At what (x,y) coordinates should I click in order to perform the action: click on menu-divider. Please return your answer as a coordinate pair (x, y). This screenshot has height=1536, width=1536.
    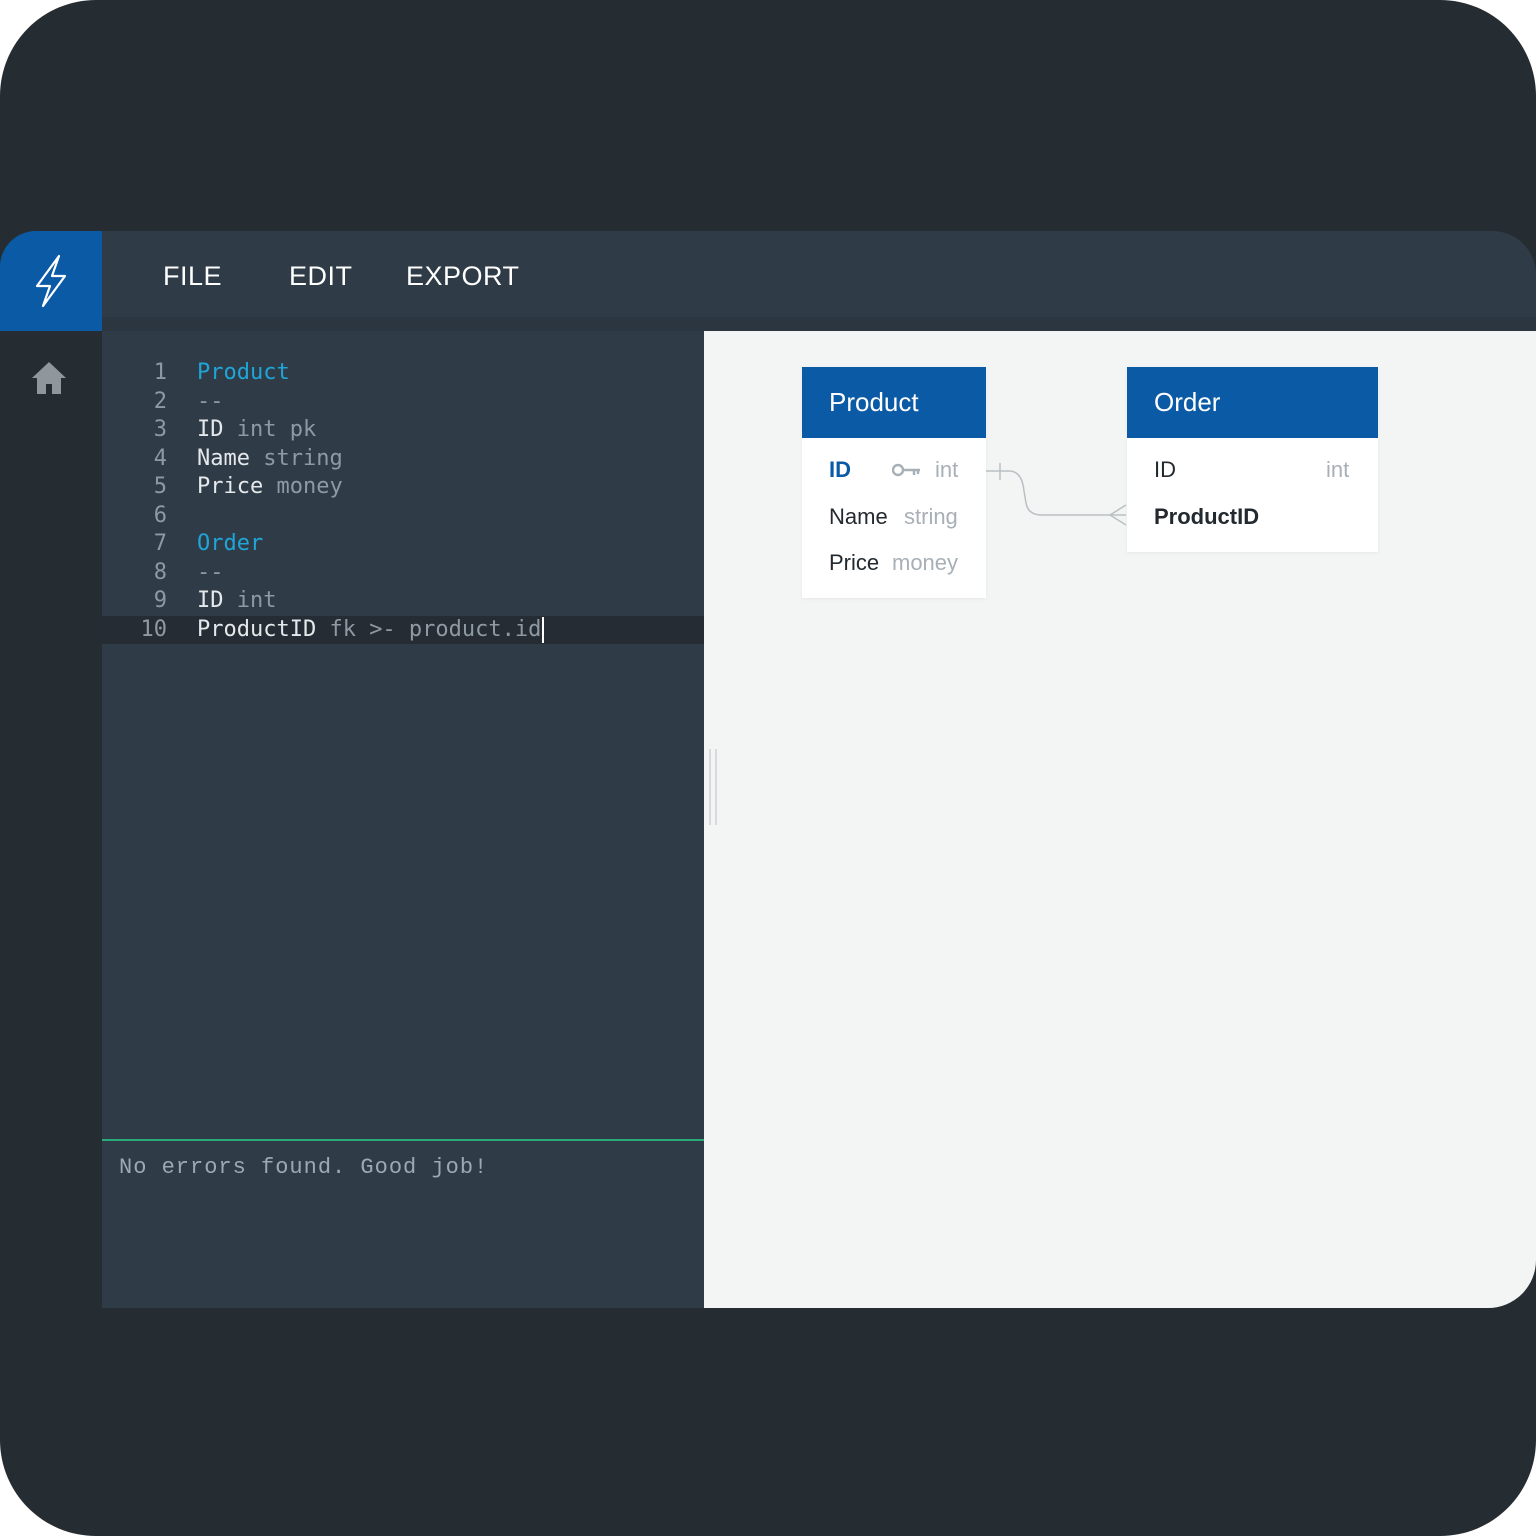
    Looking at the image, I should click on (819, 324).